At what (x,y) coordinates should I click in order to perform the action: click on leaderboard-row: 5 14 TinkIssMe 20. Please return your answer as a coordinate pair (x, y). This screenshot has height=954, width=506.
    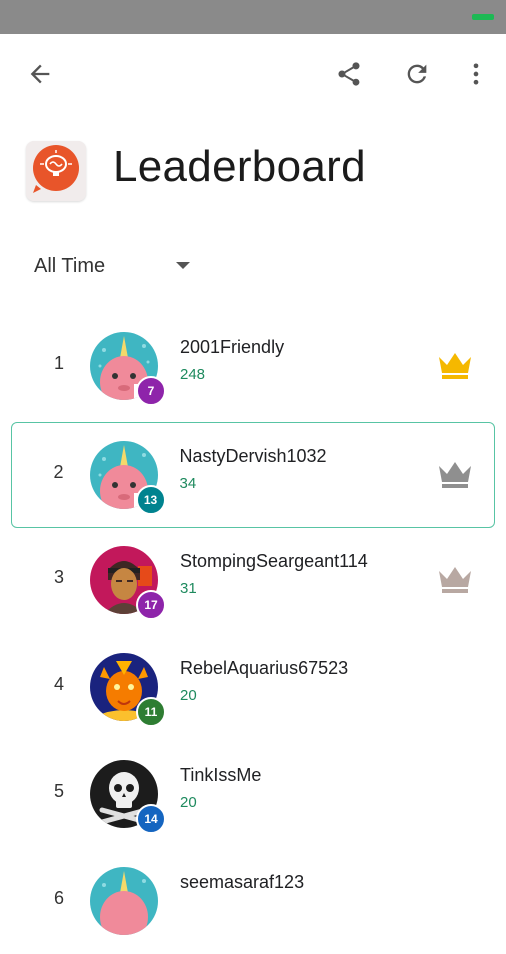
    Looking at the image, I should click on (253, 794).